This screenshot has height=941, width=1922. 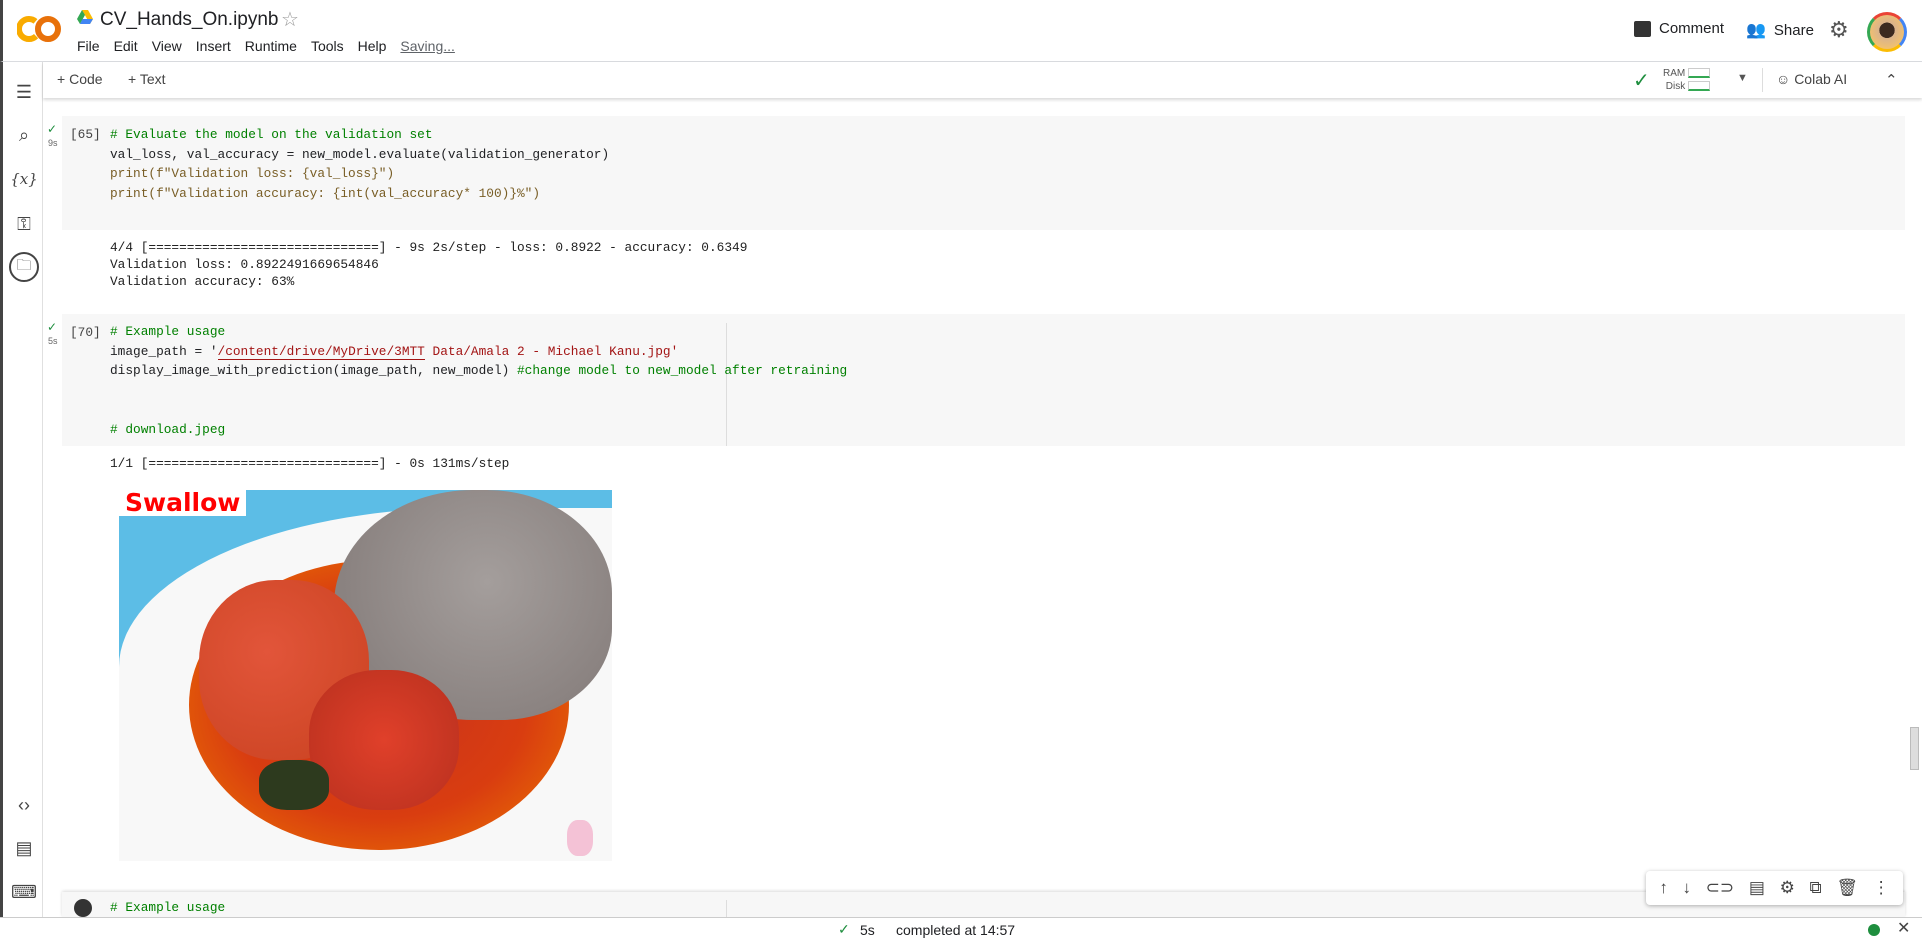 I want to click on menu-runtime: Runtime, so click(x=271, y=46).